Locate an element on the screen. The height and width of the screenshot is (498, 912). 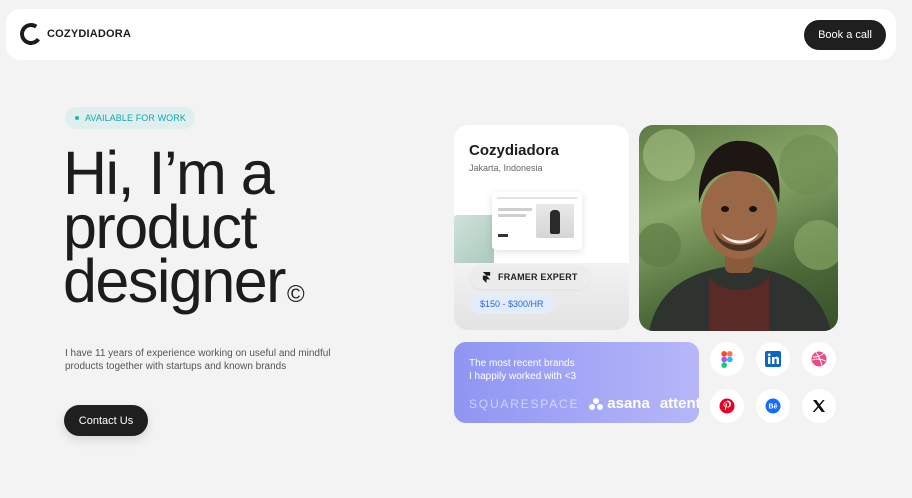
logo-mark-icon is located at coordinates (31, 34).